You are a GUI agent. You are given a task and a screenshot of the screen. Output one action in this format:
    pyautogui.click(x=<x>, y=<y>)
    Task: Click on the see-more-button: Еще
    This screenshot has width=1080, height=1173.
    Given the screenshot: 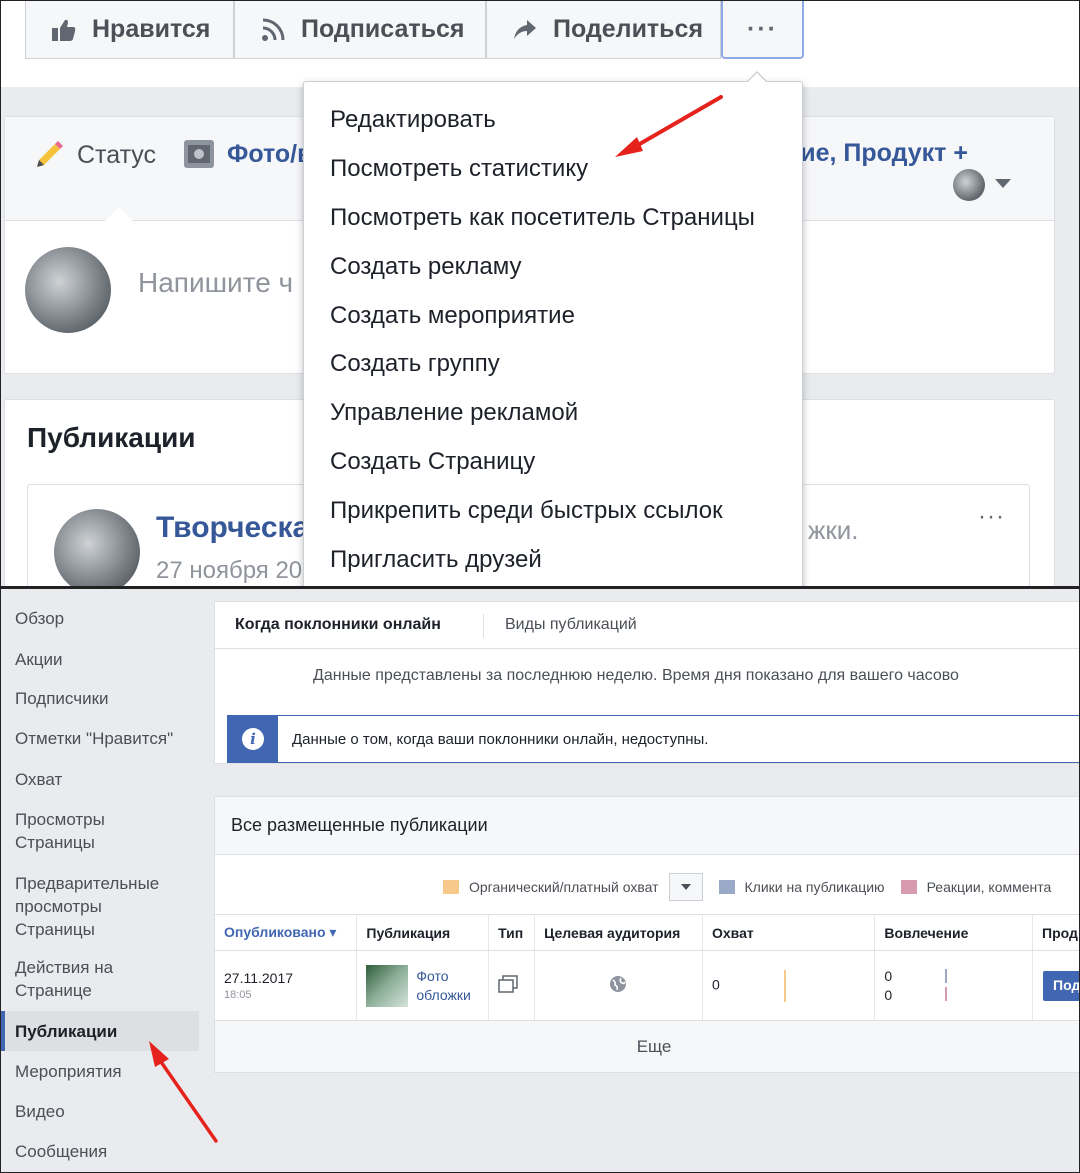 What is the action you would take?
    pyautogui.click(x=647, y=1046)
    